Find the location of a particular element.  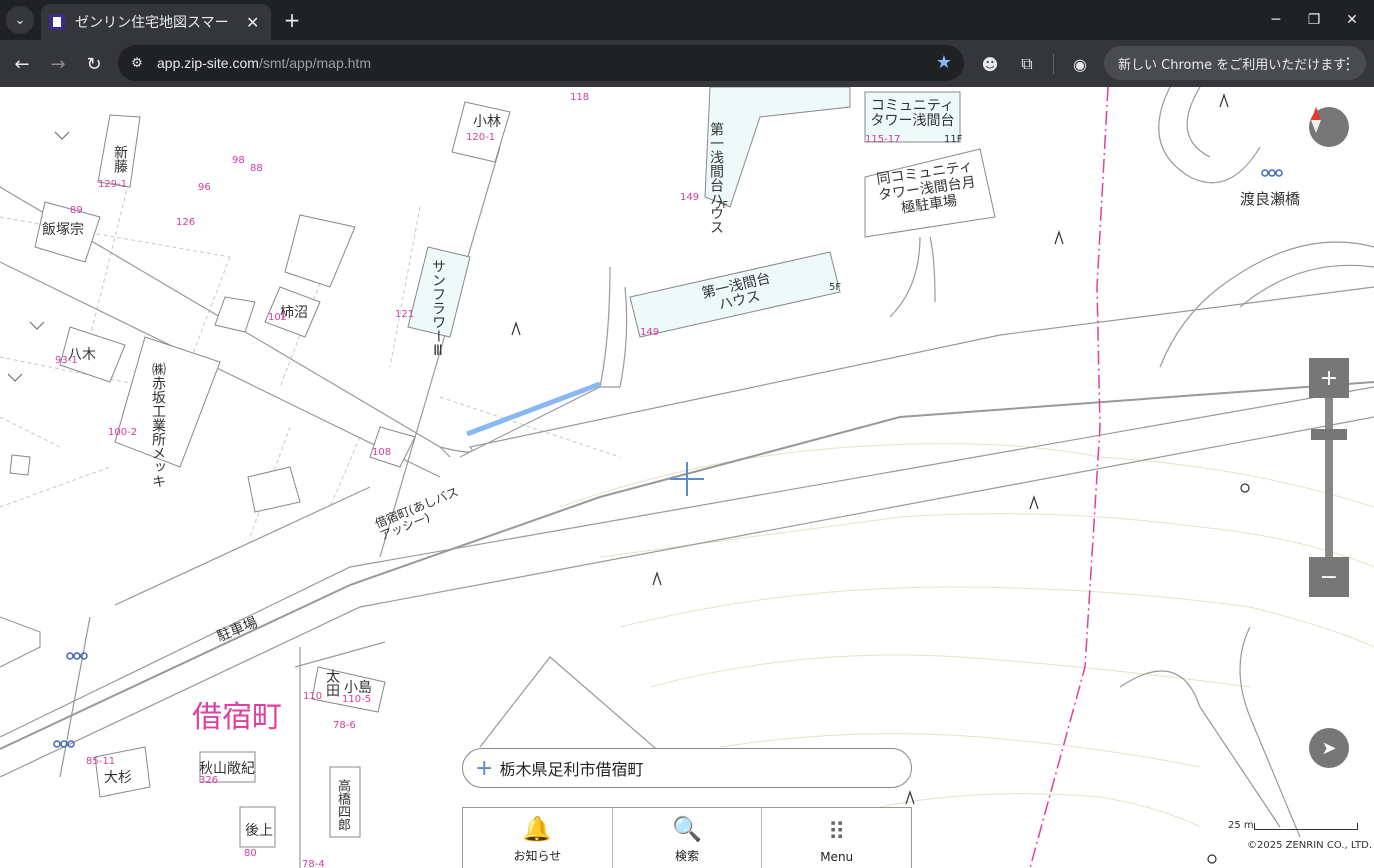

map-label-number: 78-6 is located at coordinates (344, 725).